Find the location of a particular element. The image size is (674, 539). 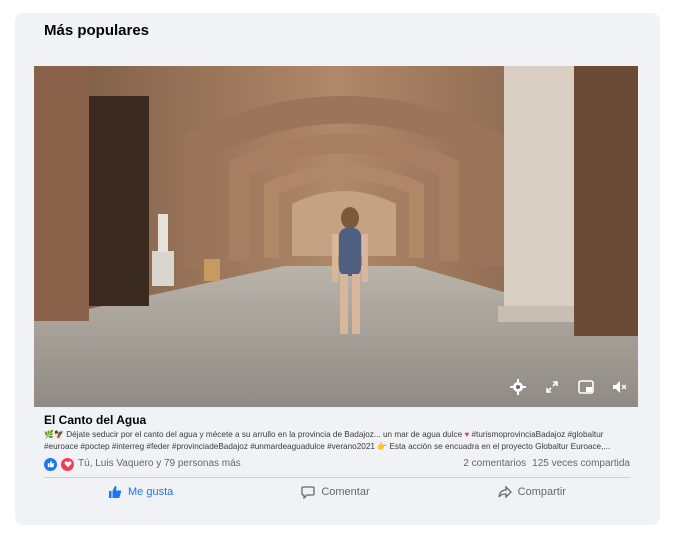

like-reaction-icon is located at coordinates (50, 464).